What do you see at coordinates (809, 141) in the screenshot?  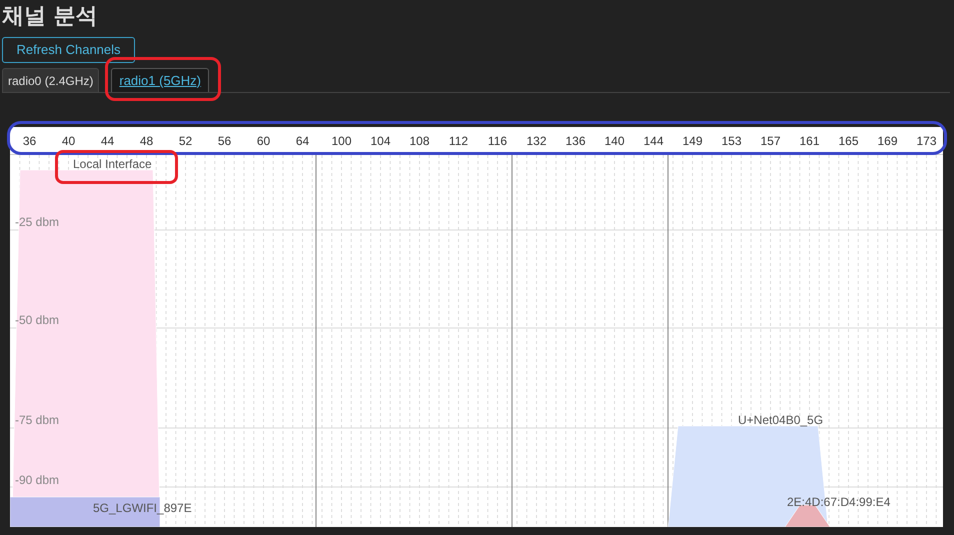 I see `channel-label: 161` at bounding box center [809, 141].